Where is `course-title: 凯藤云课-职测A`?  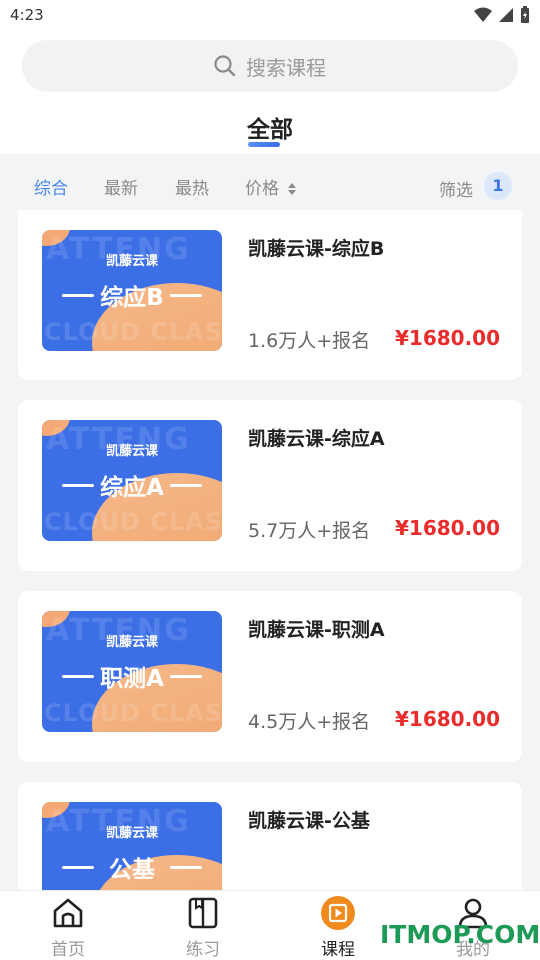 course-title: 凯藤云课-职测A is located at coordinates (316, 630).